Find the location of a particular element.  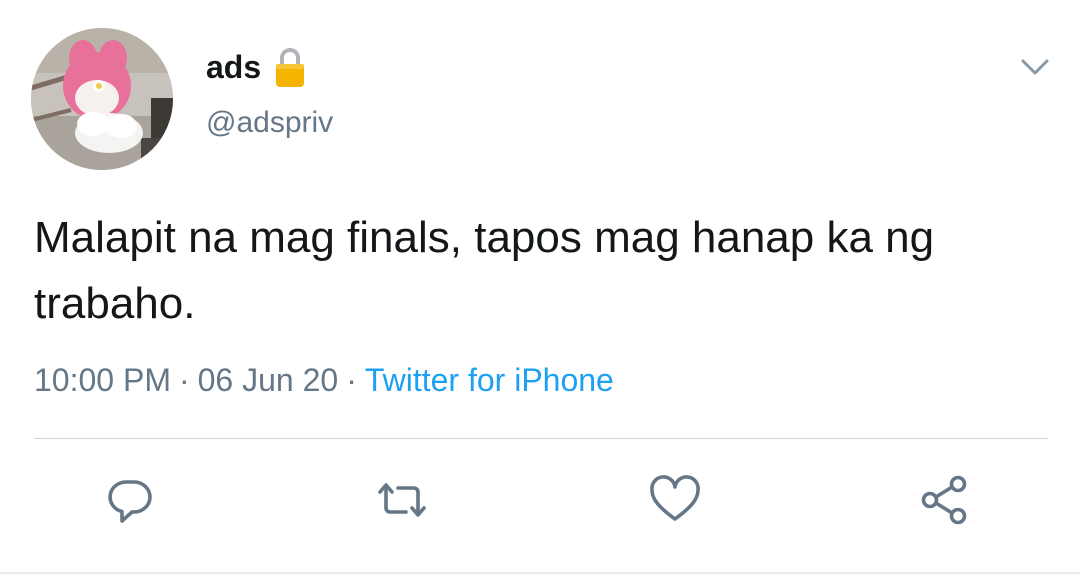

retweet-button is located at coordinates (402, 500).